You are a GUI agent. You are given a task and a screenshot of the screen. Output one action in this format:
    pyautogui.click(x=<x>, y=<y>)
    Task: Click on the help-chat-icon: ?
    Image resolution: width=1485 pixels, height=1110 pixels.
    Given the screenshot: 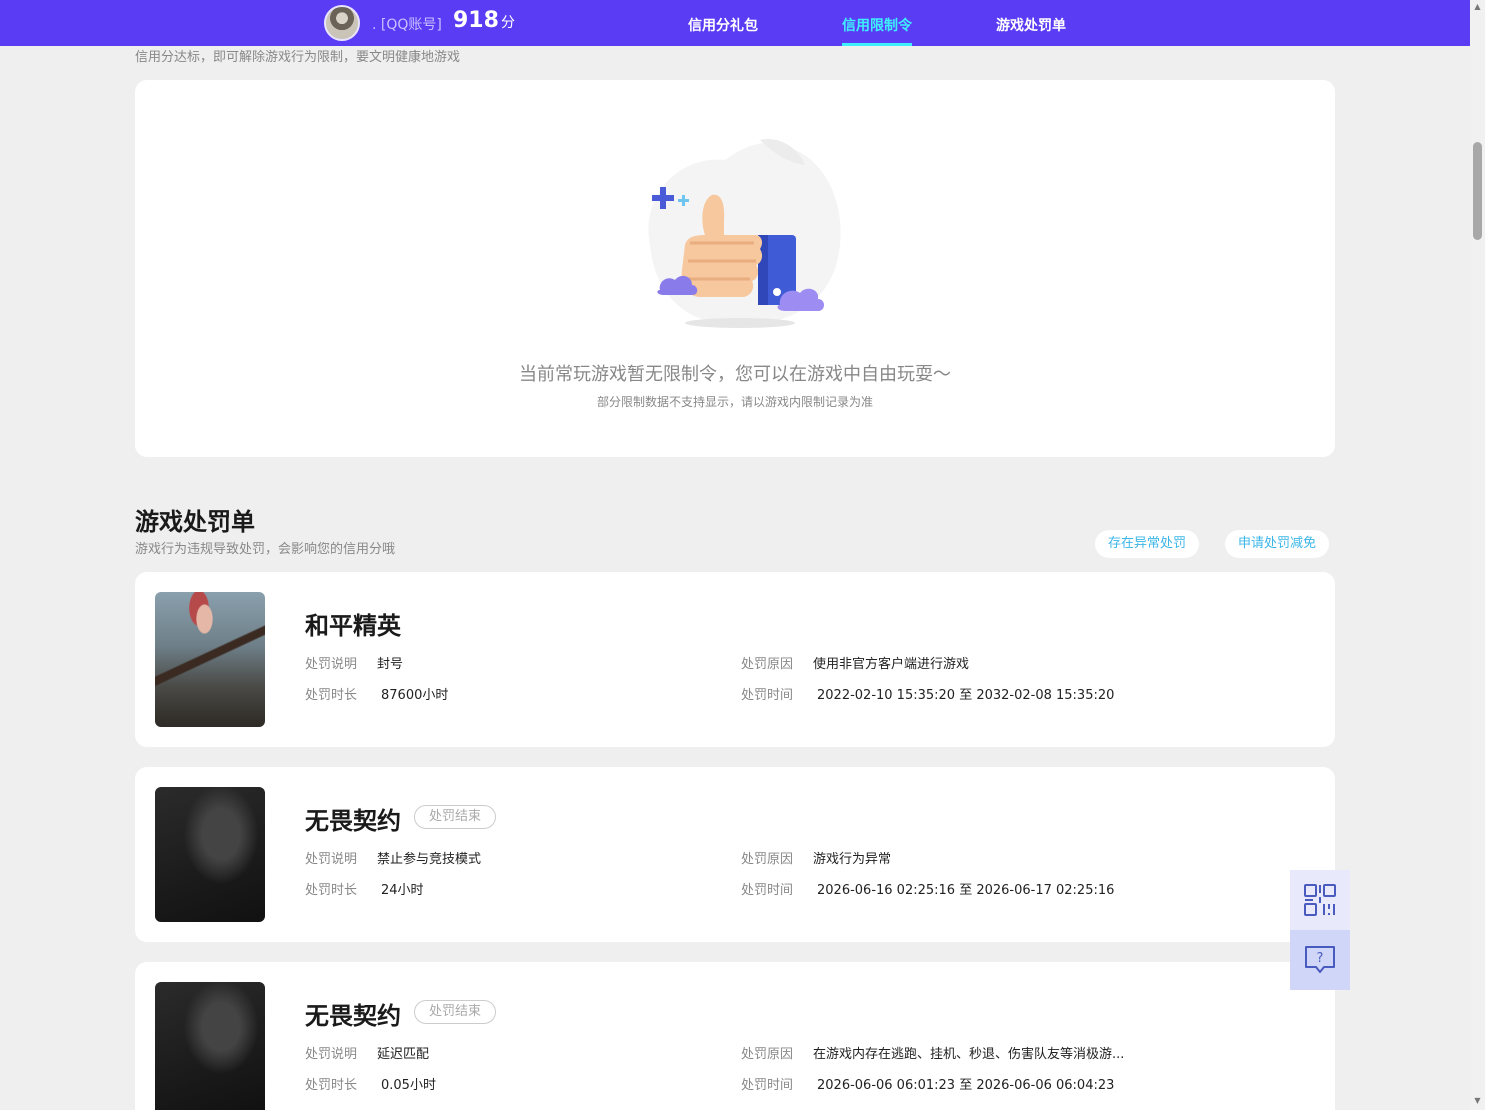 What is the action you would take?
    pyautogui.click(x=1320, y=959)
    